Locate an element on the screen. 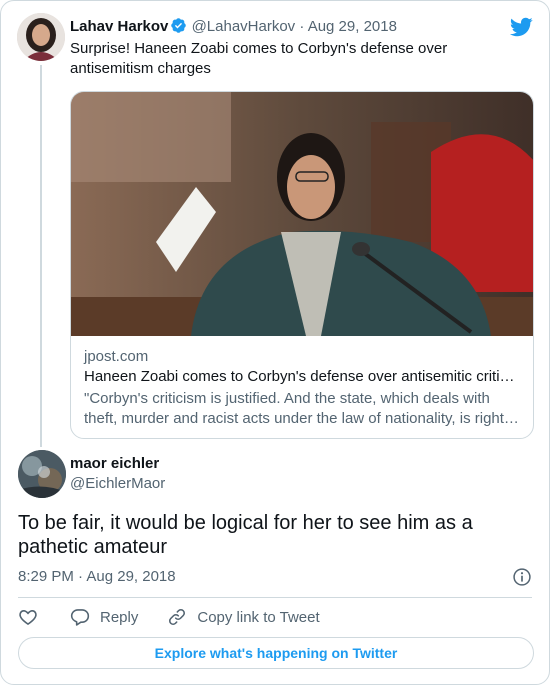  parent-date: Aug 29, 2018 is located at coordinates (352, 26).